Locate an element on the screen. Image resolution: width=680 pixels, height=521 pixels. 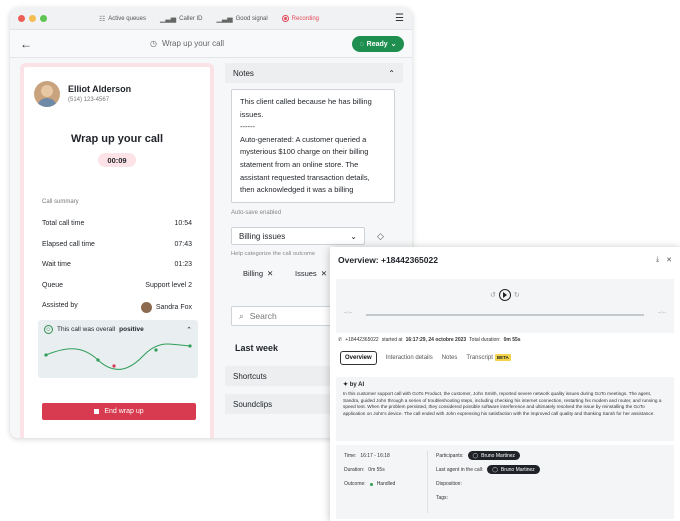
call-summary-label: Call summary is located at coordinates (60, 202).